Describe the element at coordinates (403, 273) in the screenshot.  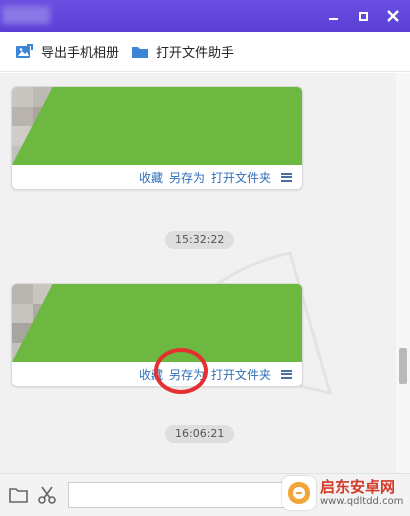
I see `scrollbar` at that location.